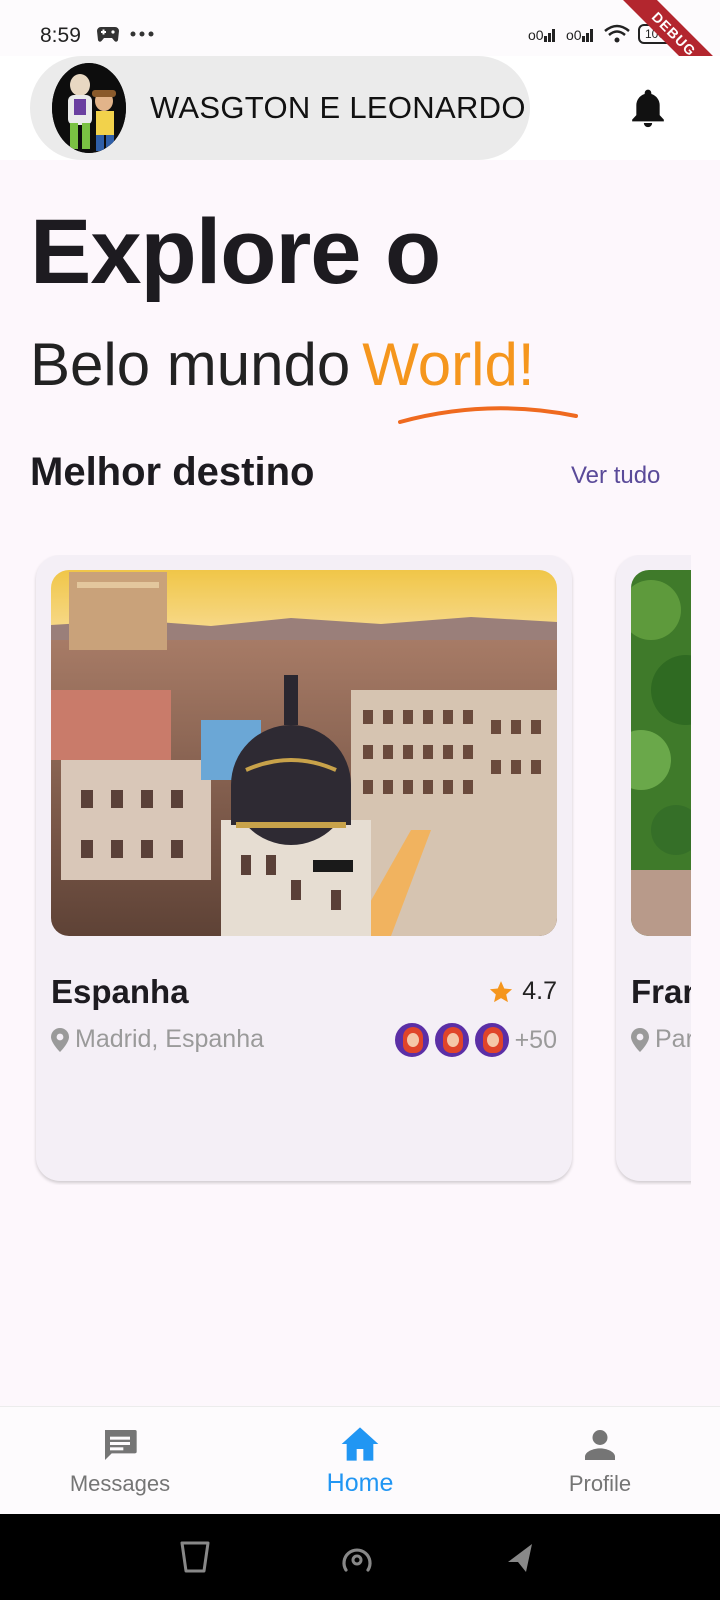 Image resolution: width=720 pixels, height=1600 pixels. I want to click on wifi-icon, so click(617, 33).